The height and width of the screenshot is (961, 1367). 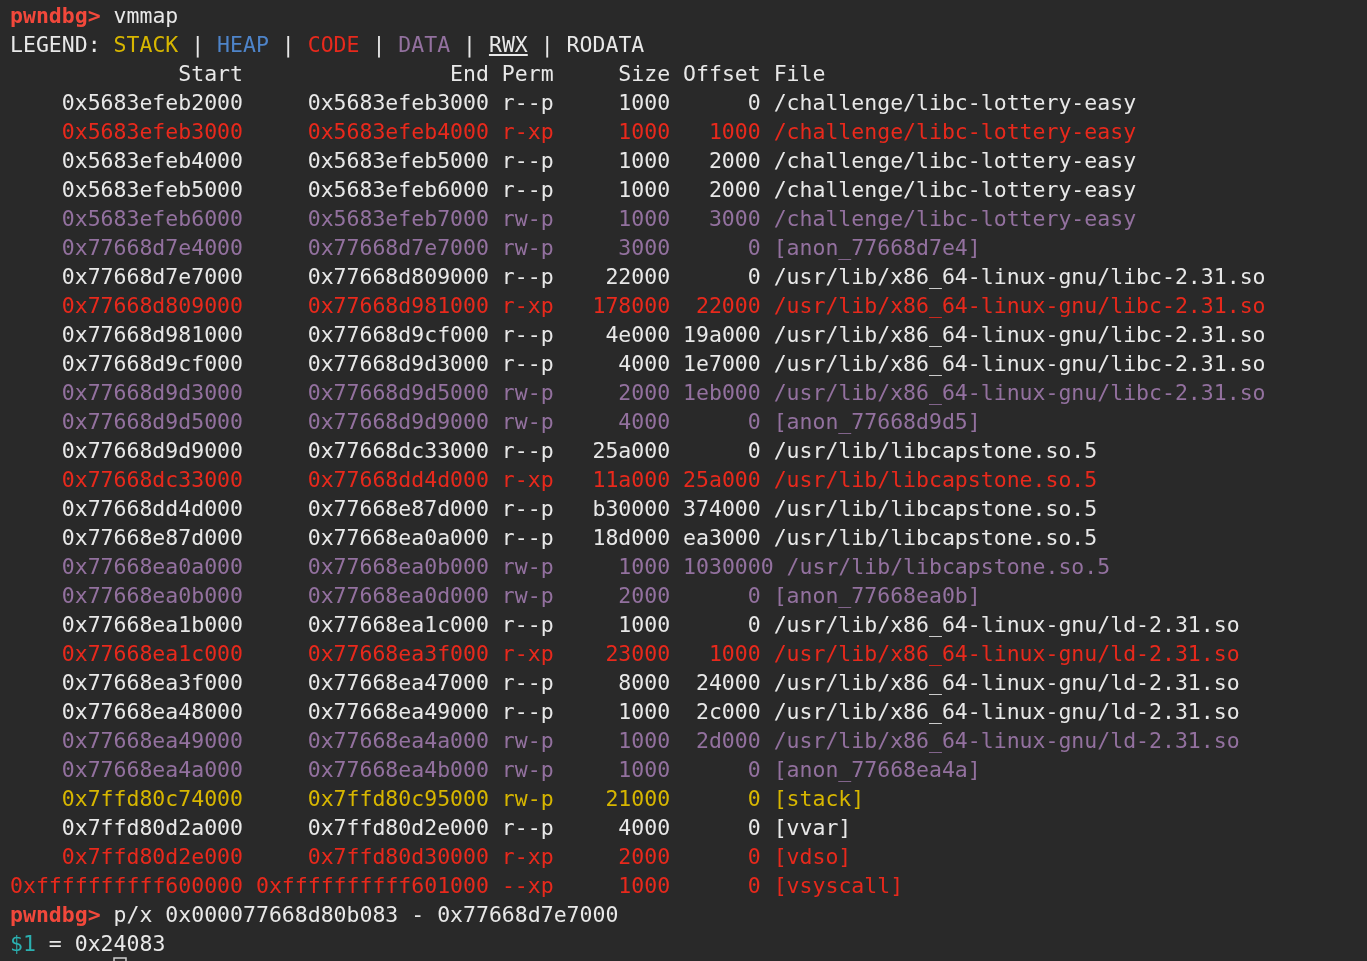 What do you see at coordinates (107, 943) in the screenshot?
I see `result-text: = 0x24083` at bounding box center [107, 943].